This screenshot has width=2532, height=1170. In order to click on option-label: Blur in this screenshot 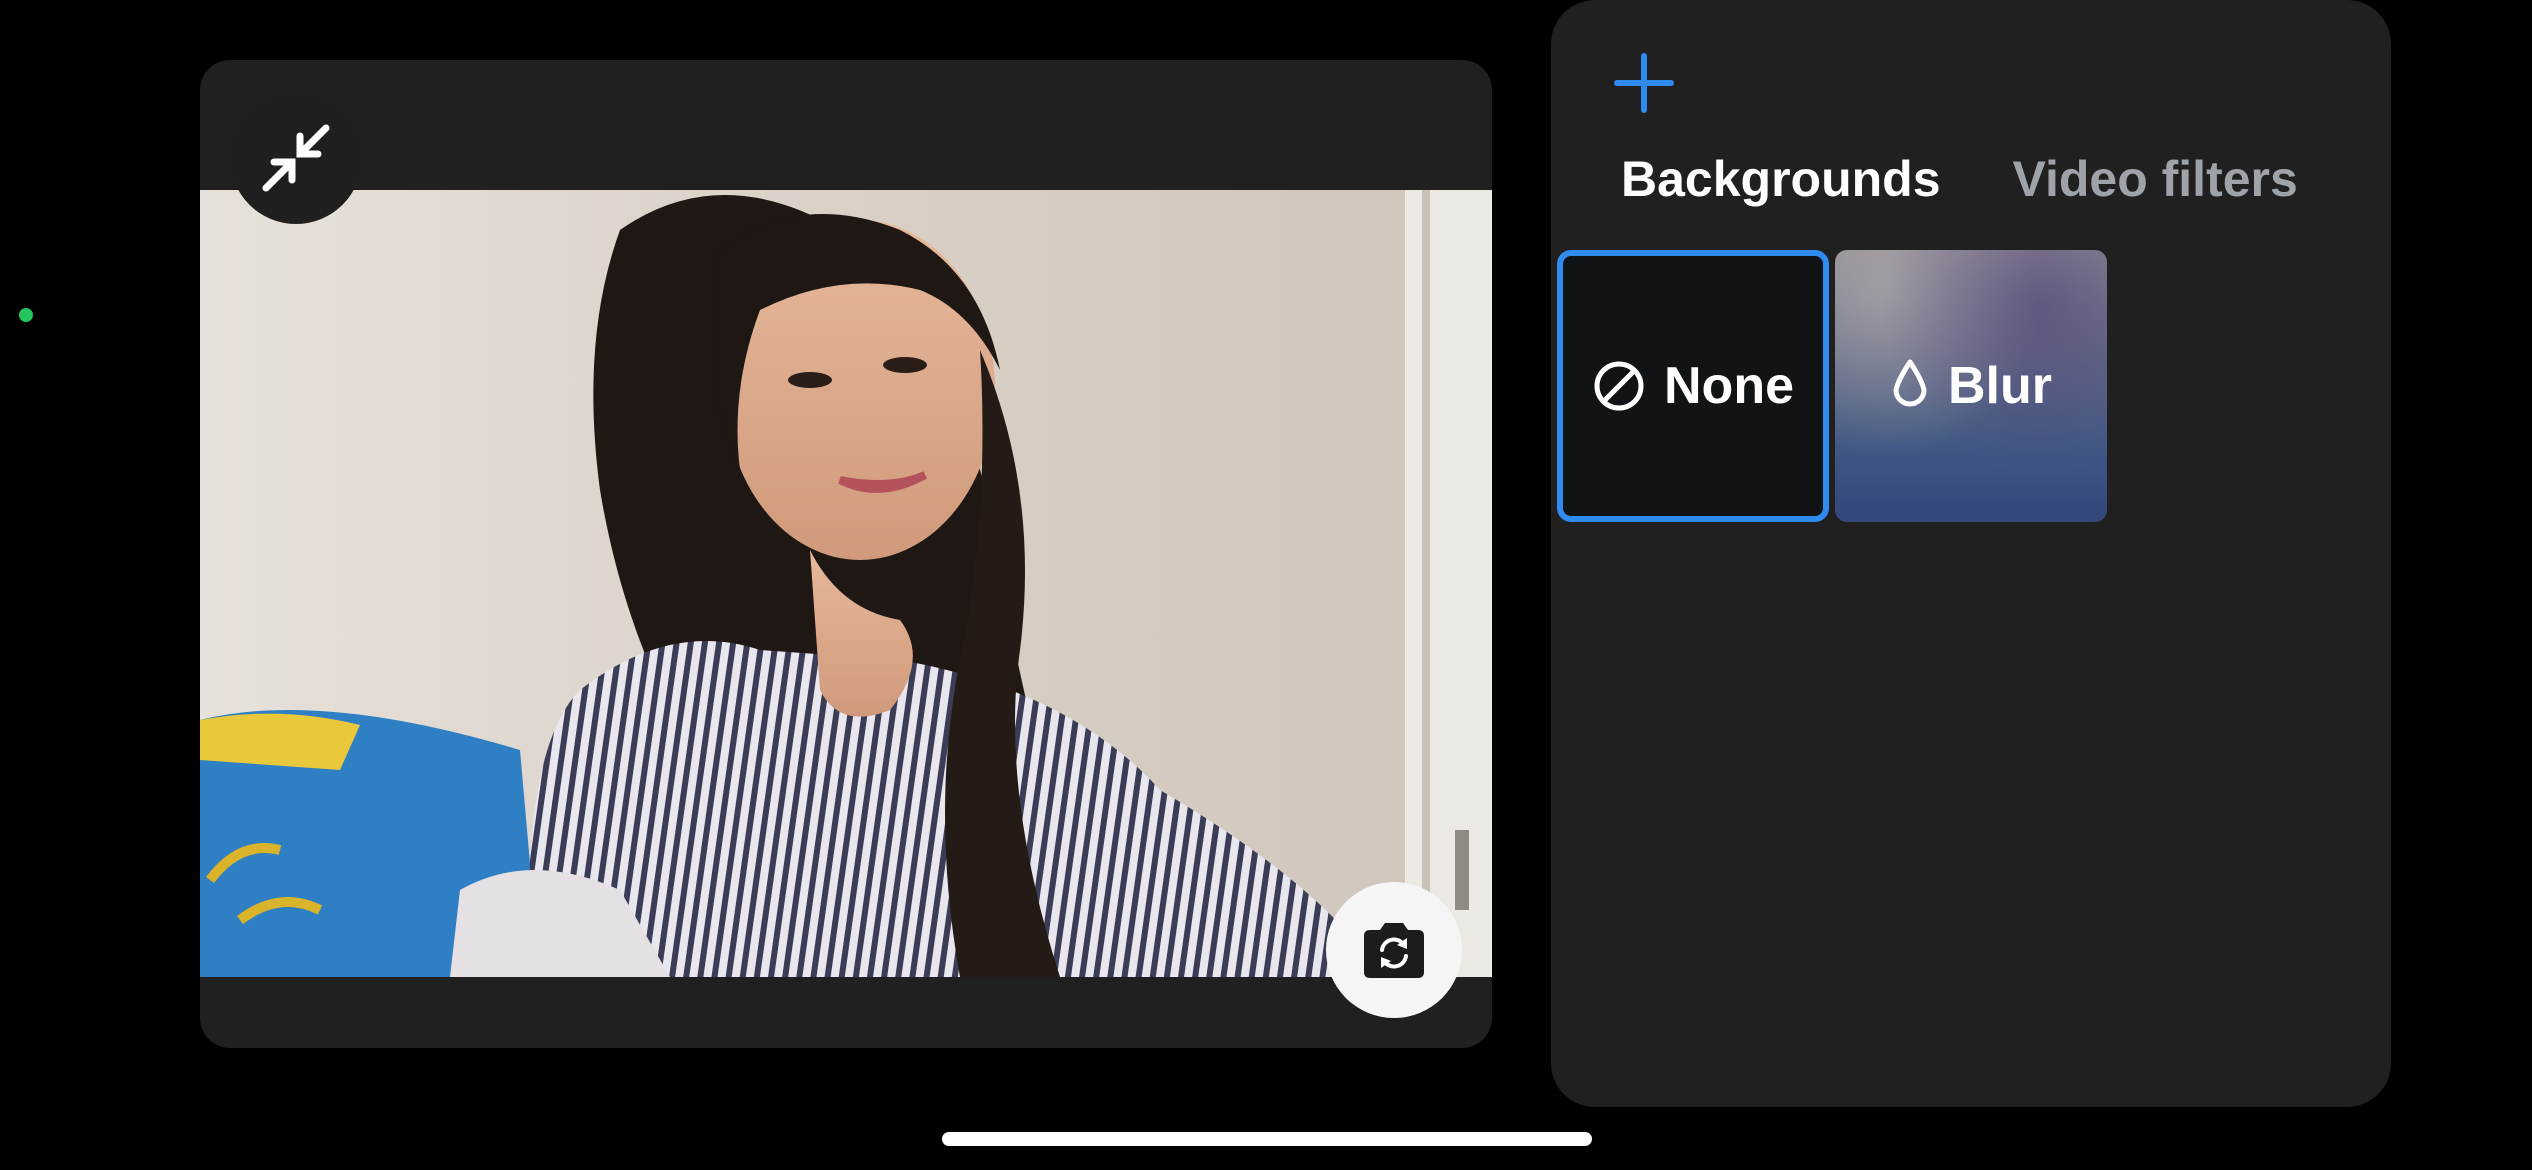, I will do `click(2000, 386)`.